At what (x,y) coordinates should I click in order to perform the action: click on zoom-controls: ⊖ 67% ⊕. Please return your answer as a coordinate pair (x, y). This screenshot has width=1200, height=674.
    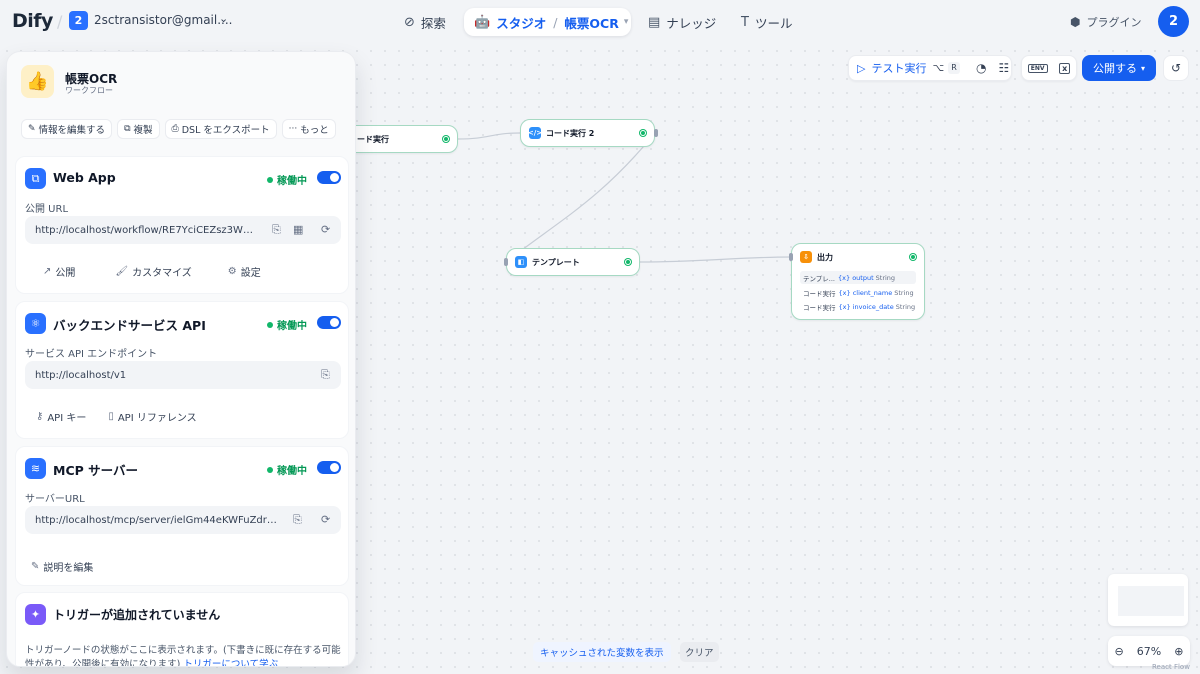
    Looking at the image, I should click on (1149, 651).